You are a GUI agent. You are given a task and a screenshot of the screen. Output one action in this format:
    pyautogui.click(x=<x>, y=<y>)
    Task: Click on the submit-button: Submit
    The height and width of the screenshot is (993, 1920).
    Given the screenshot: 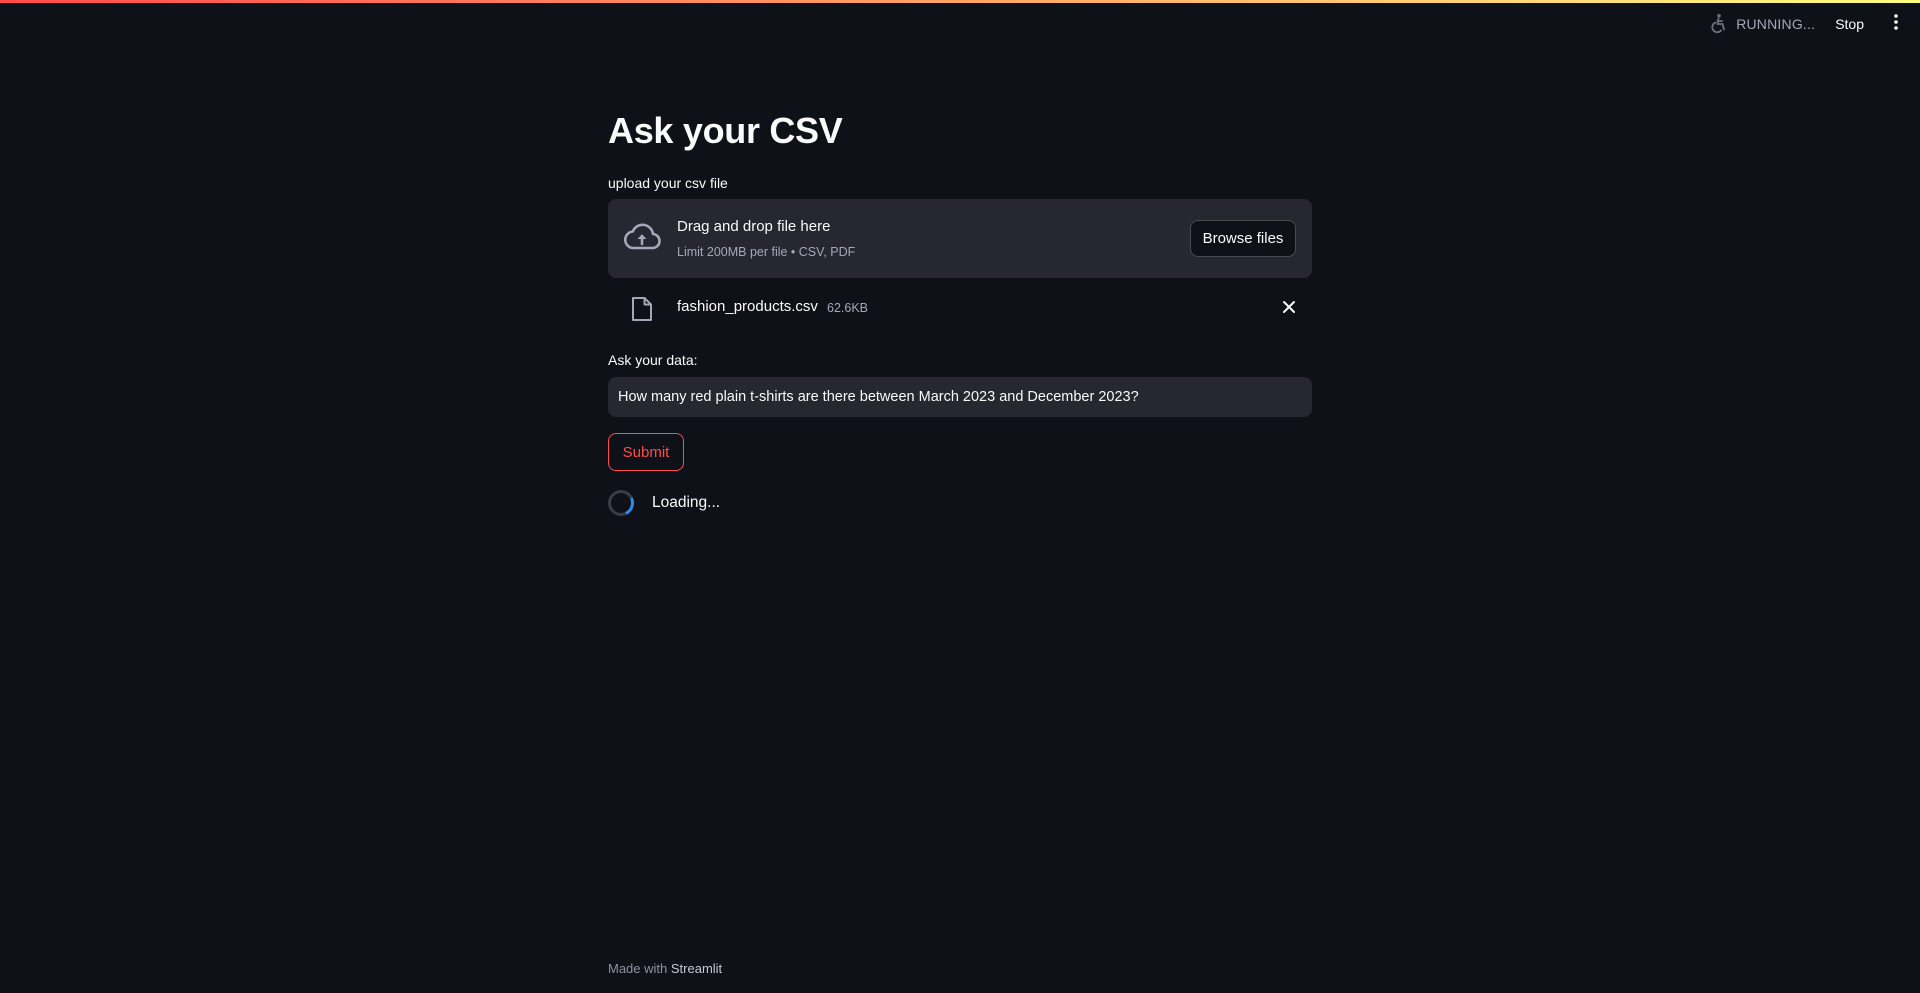 What is the action you would take?
    pyautogui.click(x=646, y=452)
    